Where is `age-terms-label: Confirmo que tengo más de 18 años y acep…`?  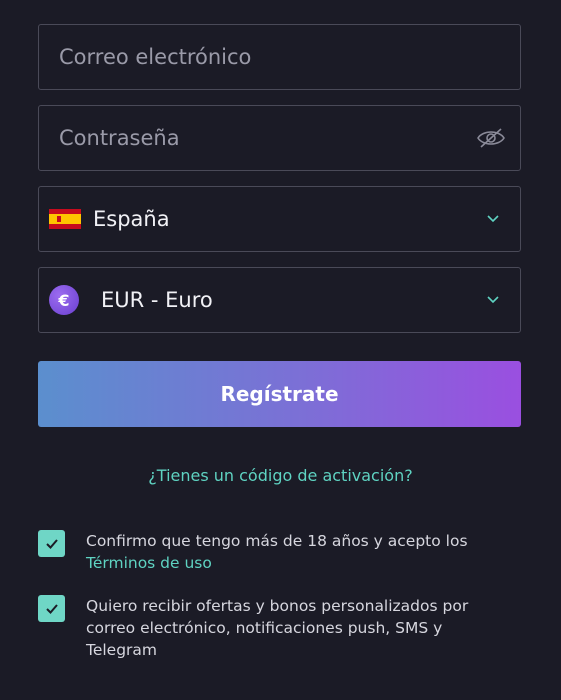
age-terms-label: Confirmo que tengo más de 18 años y acep… is located at coordinates (277, 541).